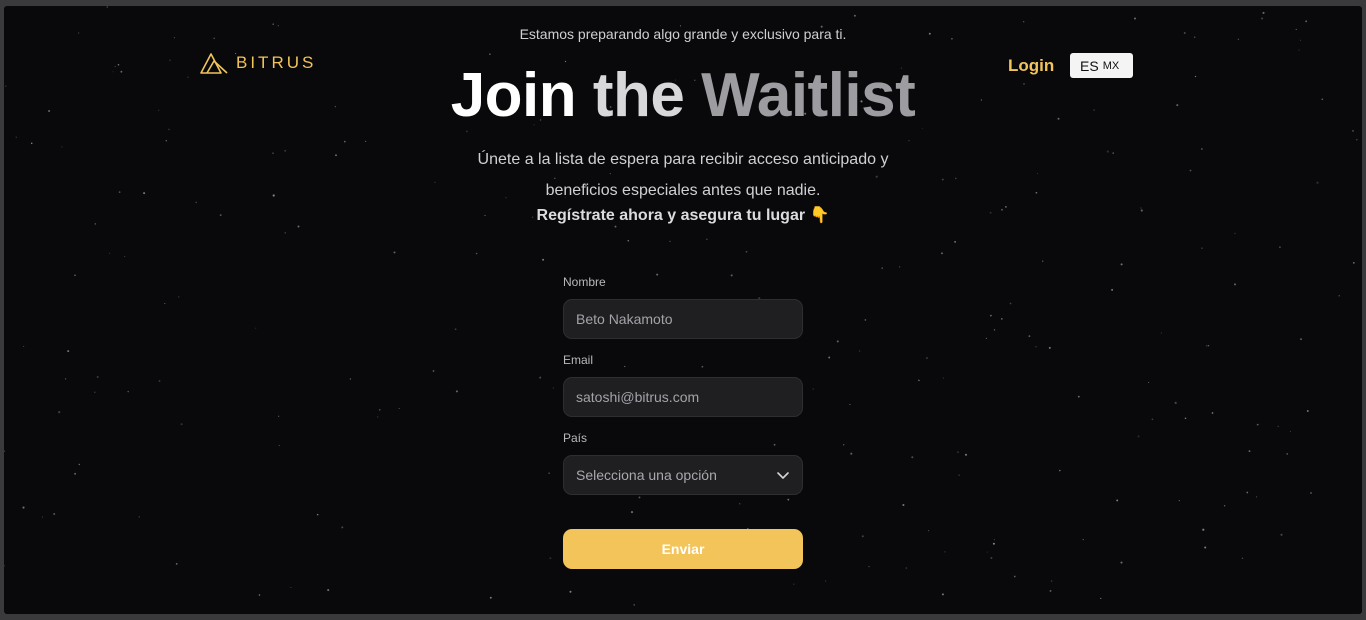  What do you see at coordinates (683, 475) in the screenshot?
I see `country-select: Selecciona una opción` at bounding box center [683, 475].